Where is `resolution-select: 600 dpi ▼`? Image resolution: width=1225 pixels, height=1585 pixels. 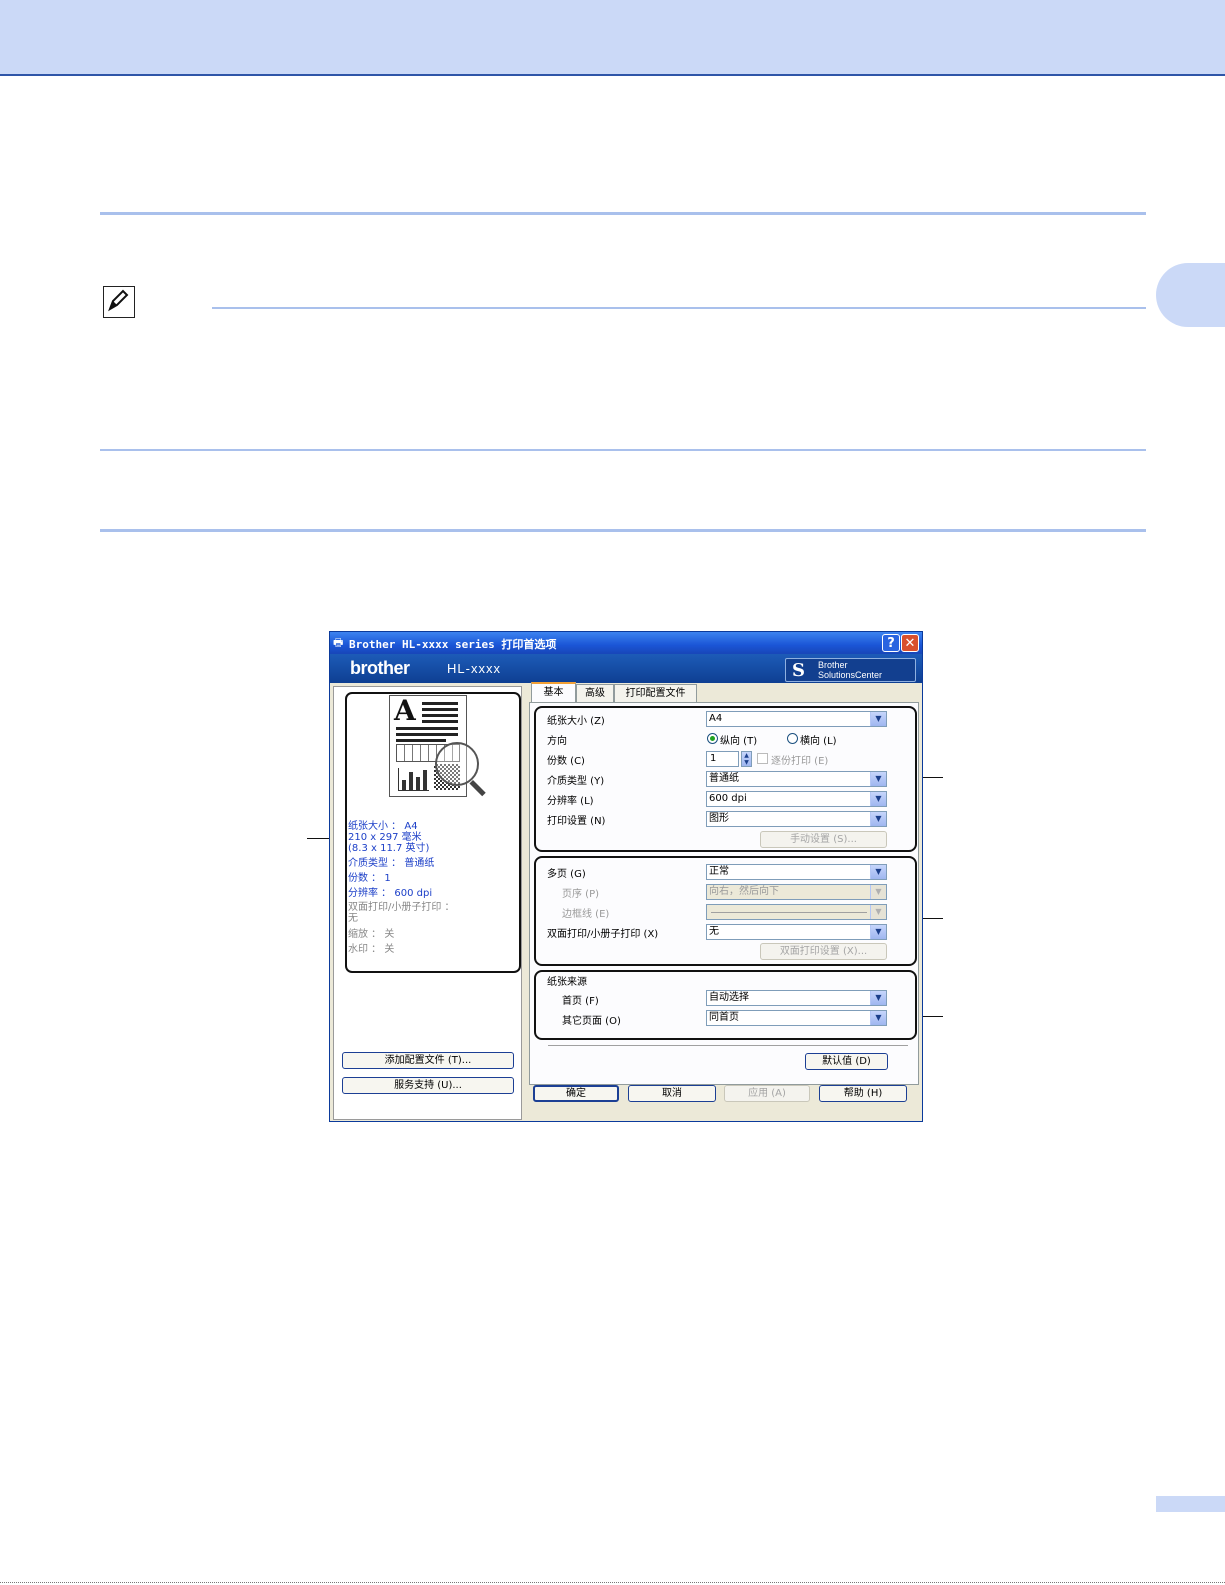 resolution-select: 600 dpi ▼ is located at coordinates (796, 799).